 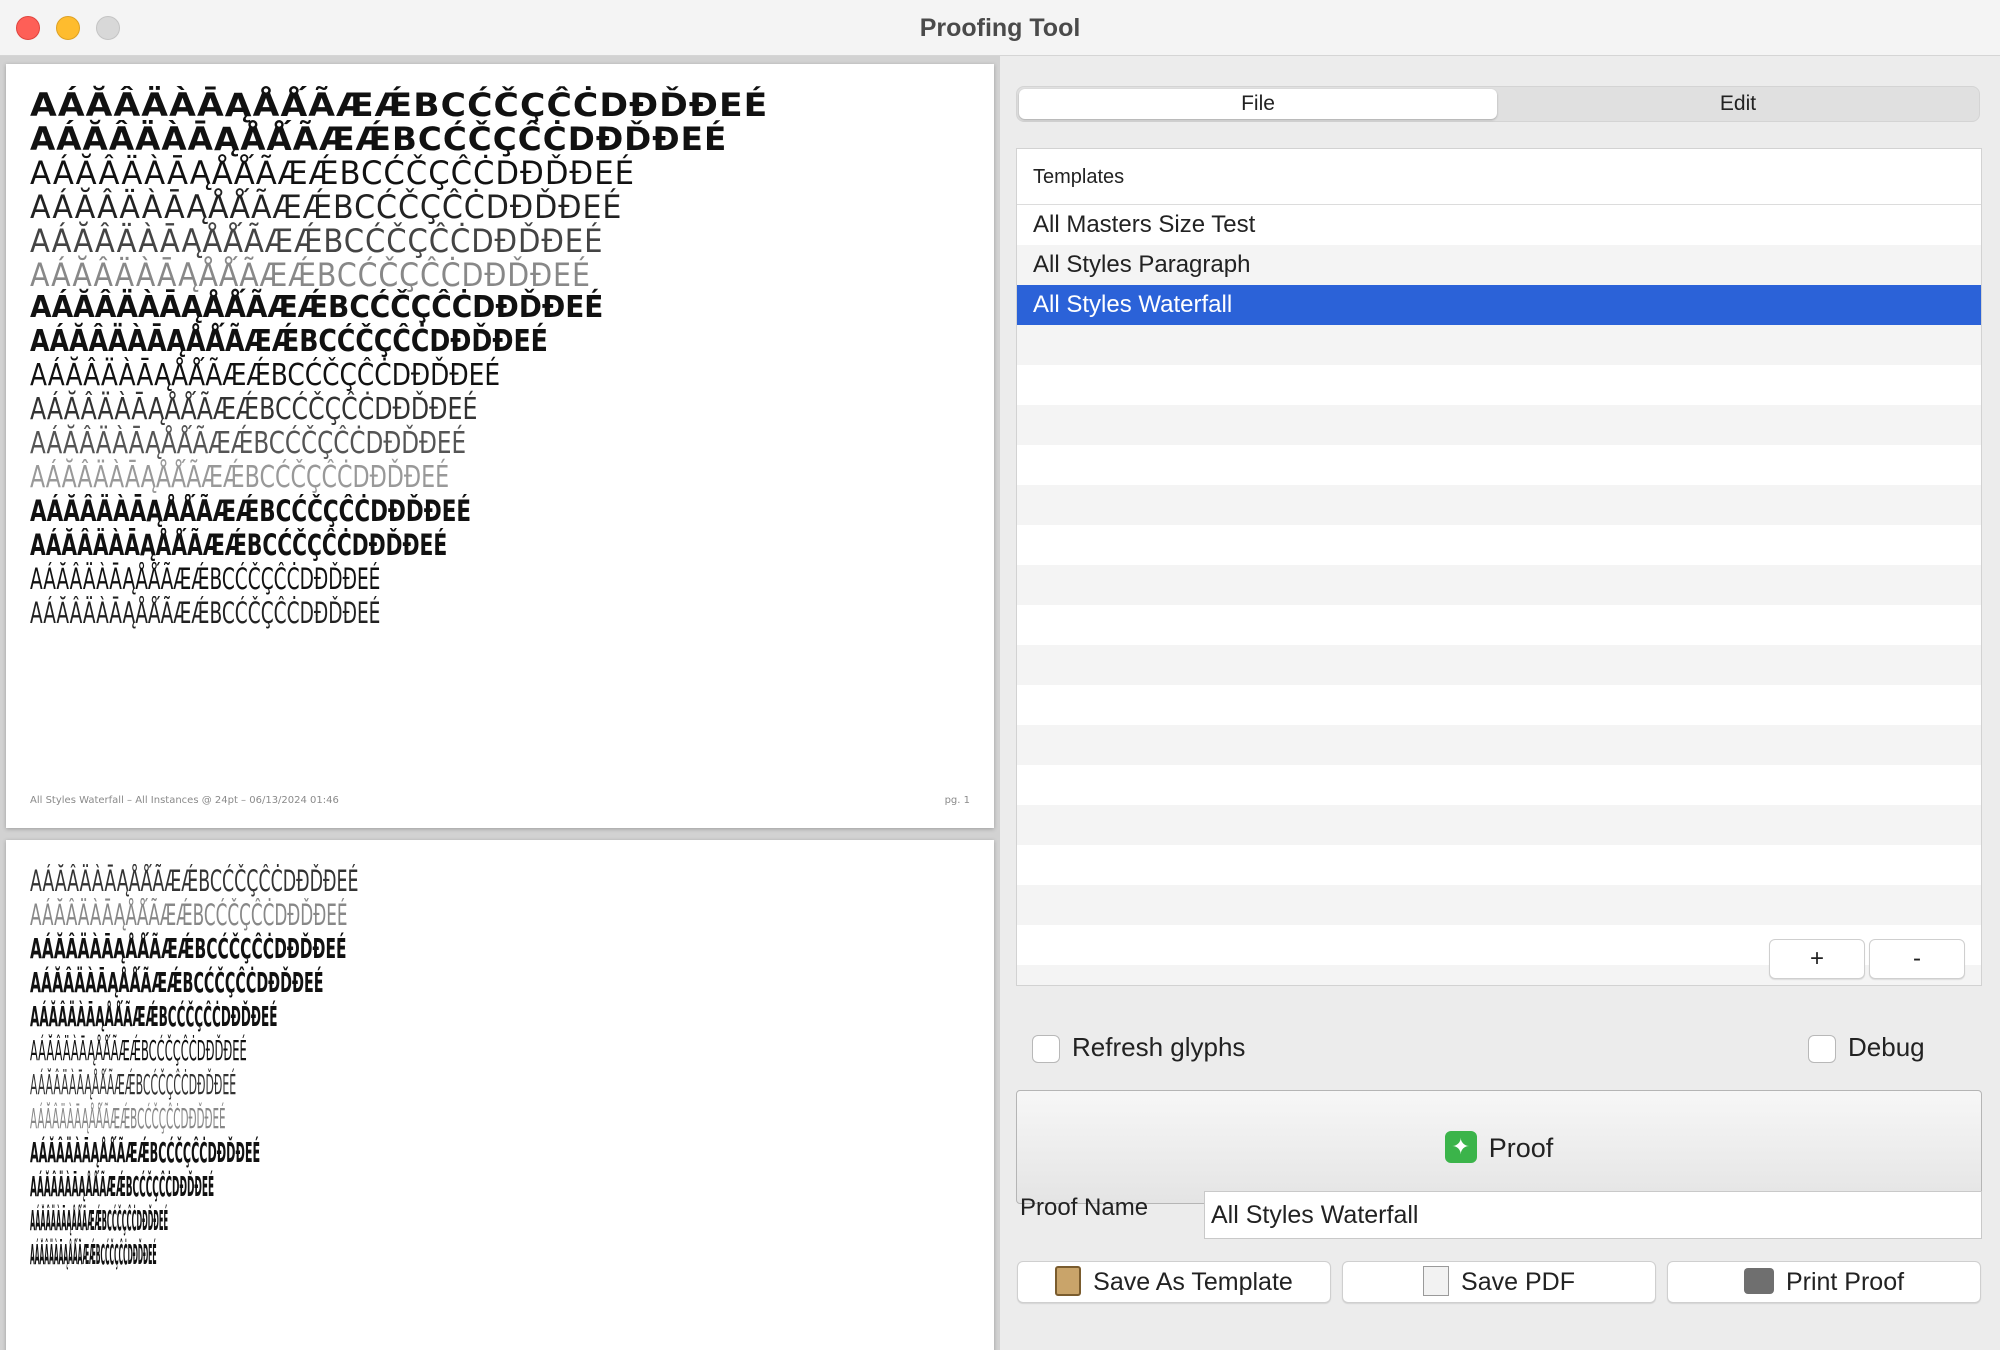 I want to click on templates-column-header: Templates, so click(x=1499, y=177).